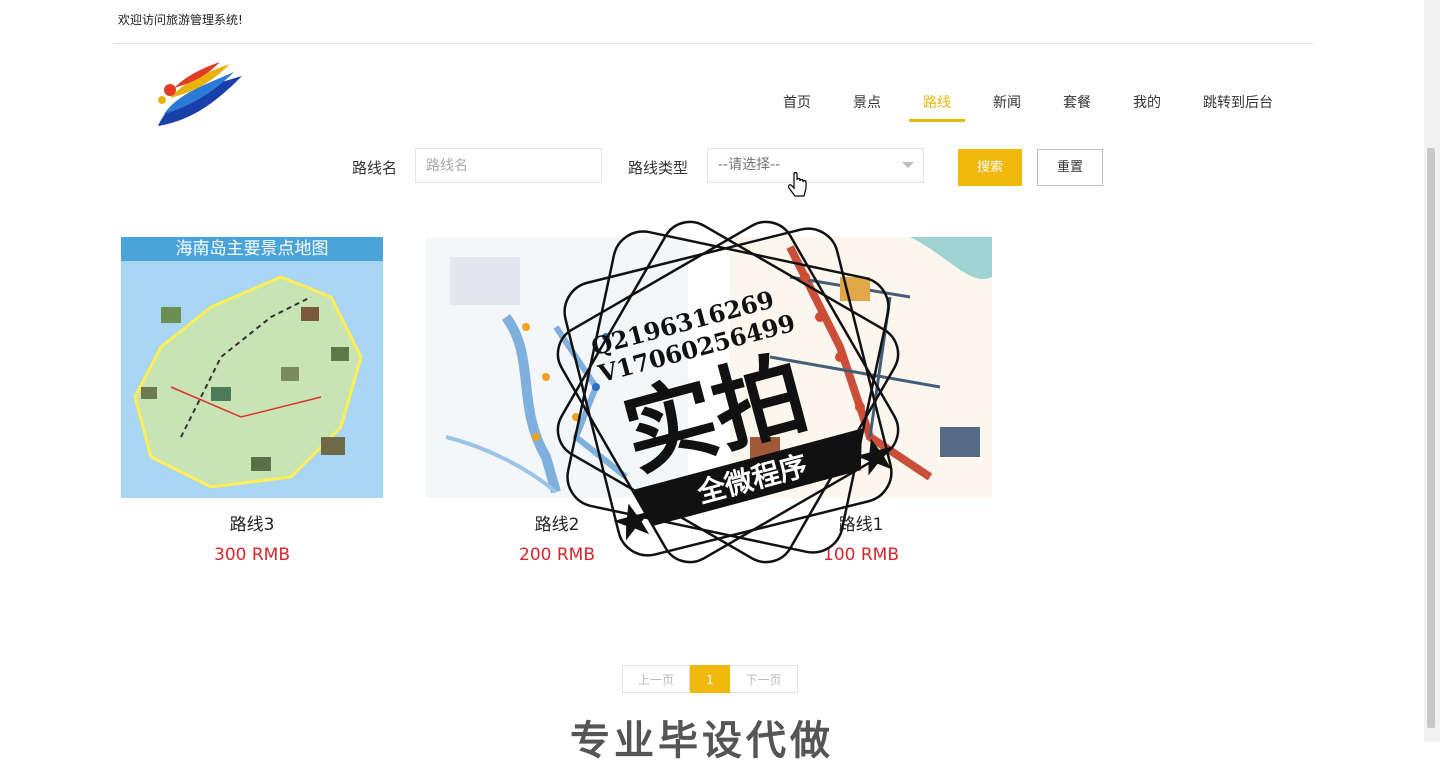  Describe the element at coordinates (252, 249) in the screenshot. I see `map-title: 海南岛主要景点地图` at that location.